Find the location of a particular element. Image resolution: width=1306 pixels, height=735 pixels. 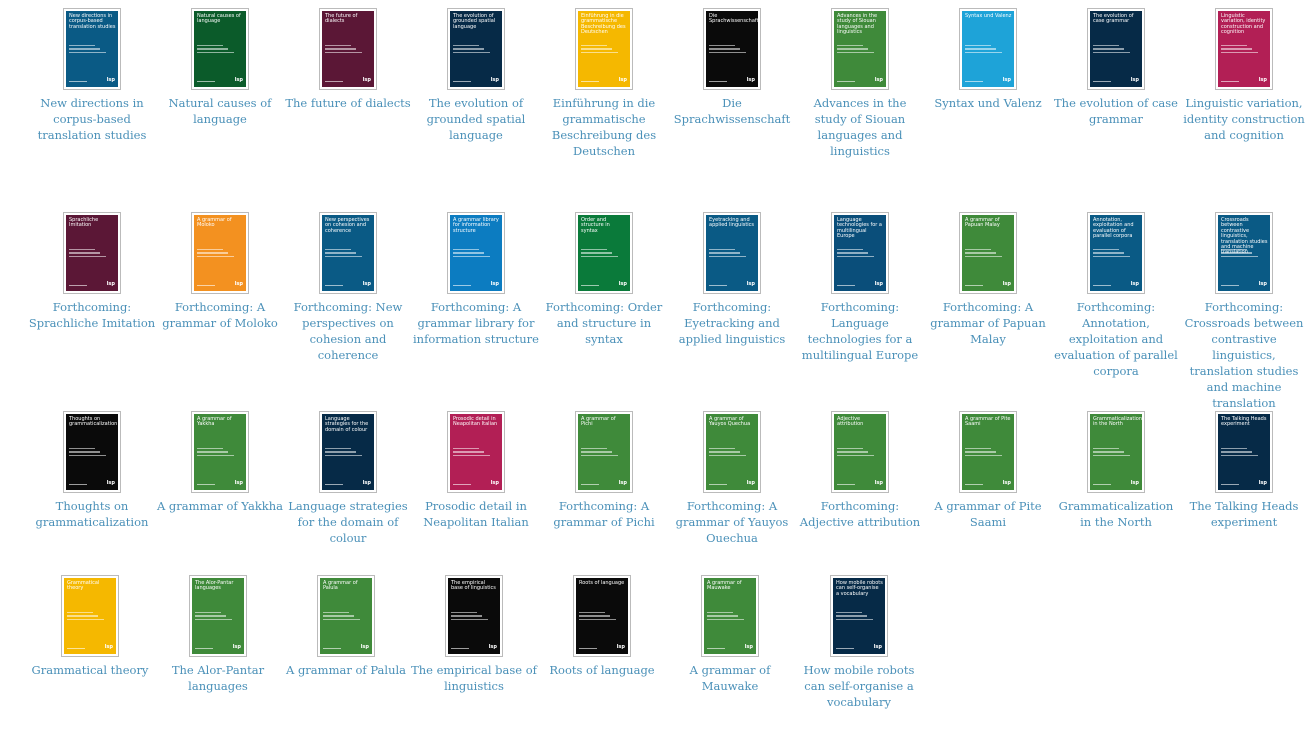

book-title-link: Grammatical theory is located at coordinates (90, 670).